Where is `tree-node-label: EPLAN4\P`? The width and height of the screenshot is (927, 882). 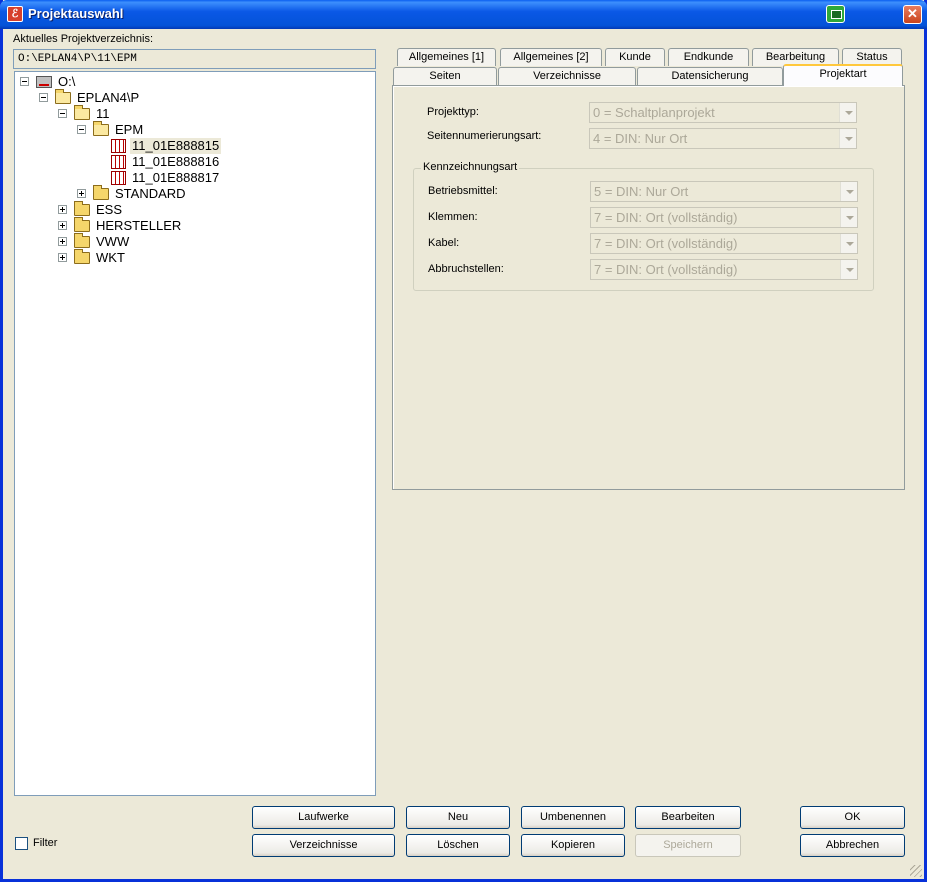 tree-node-label: EPLAN4\P is located at coordinates (108, 97).